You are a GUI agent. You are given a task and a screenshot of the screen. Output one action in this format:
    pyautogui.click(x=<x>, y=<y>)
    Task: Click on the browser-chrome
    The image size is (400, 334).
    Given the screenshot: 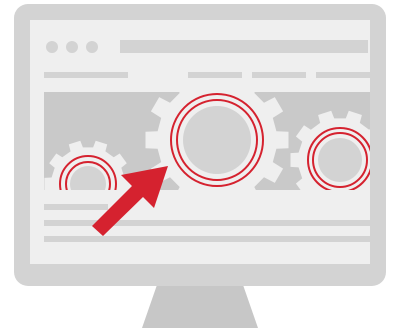 What is the action you would take?
    pyautogui.click(x=207, y=46)
    